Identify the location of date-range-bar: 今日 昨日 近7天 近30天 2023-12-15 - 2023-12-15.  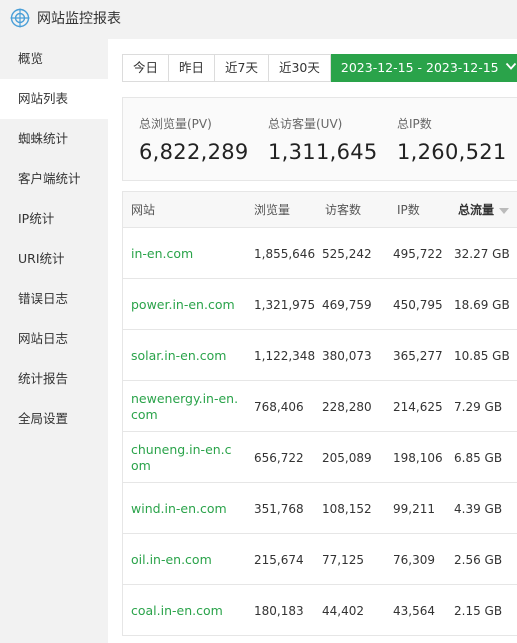
(319, 68).